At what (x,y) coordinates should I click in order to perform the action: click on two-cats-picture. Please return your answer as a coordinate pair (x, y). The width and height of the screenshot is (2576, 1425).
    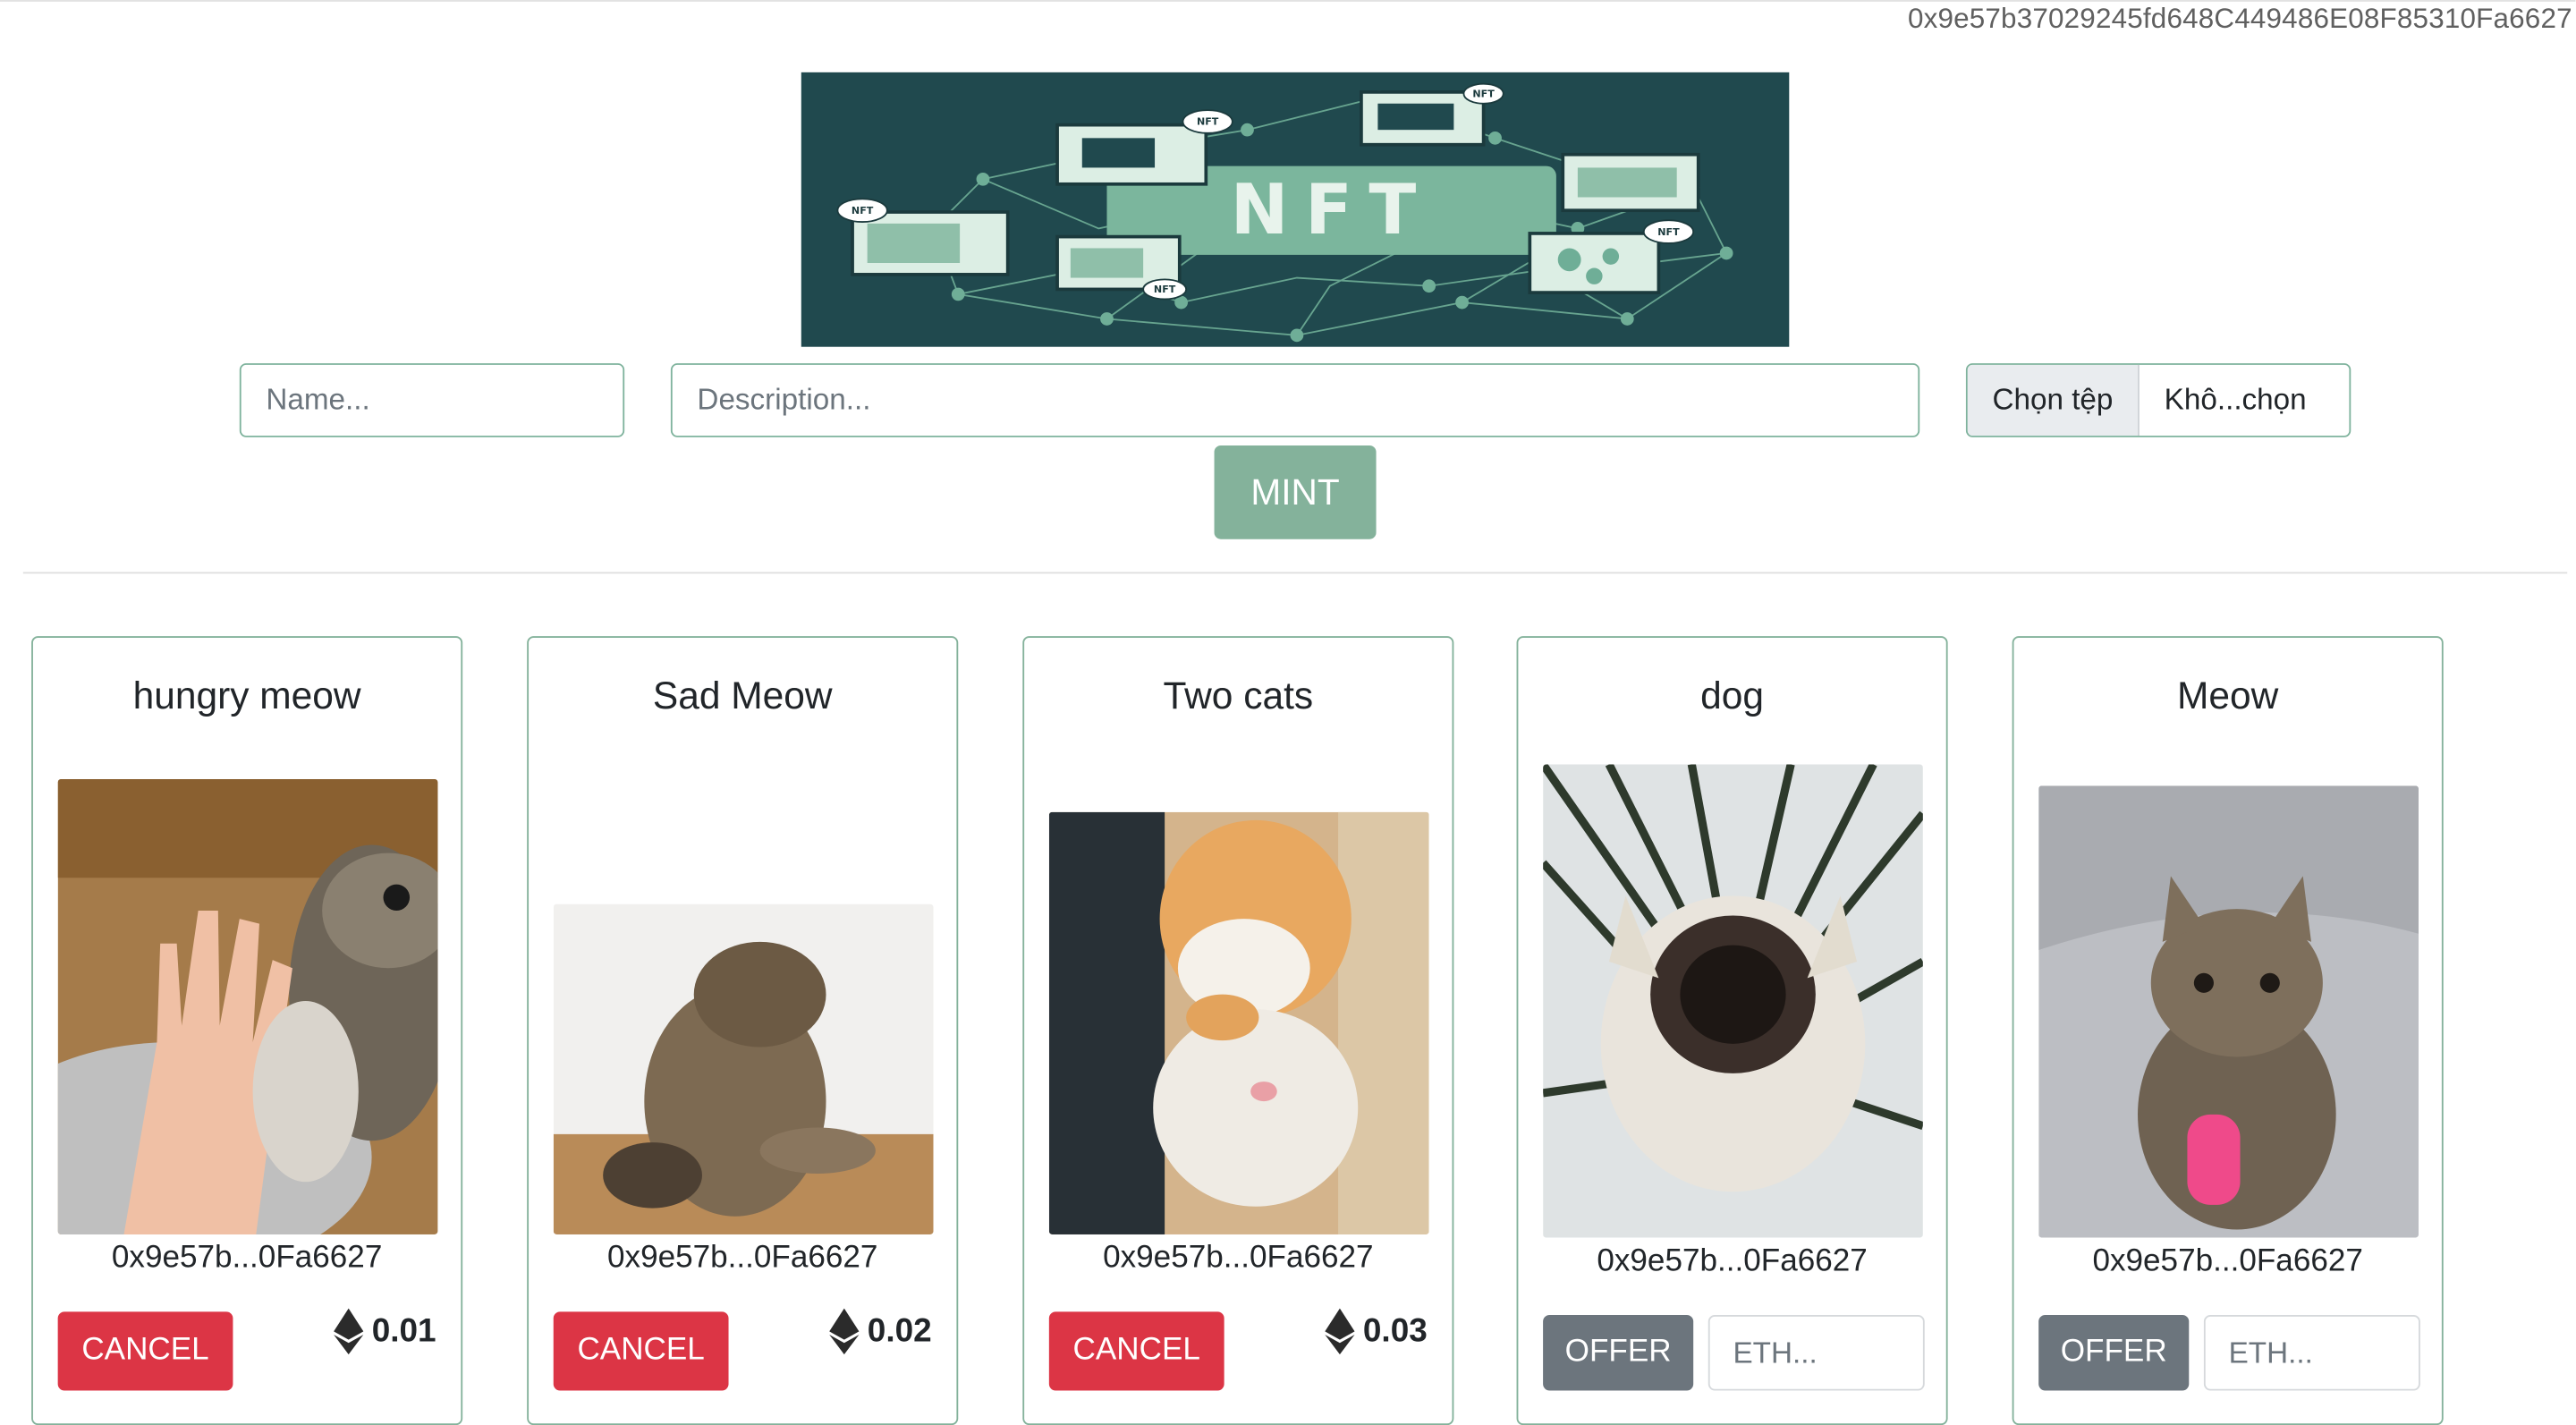
    Looking at the image, I should click on (1238, 1022).